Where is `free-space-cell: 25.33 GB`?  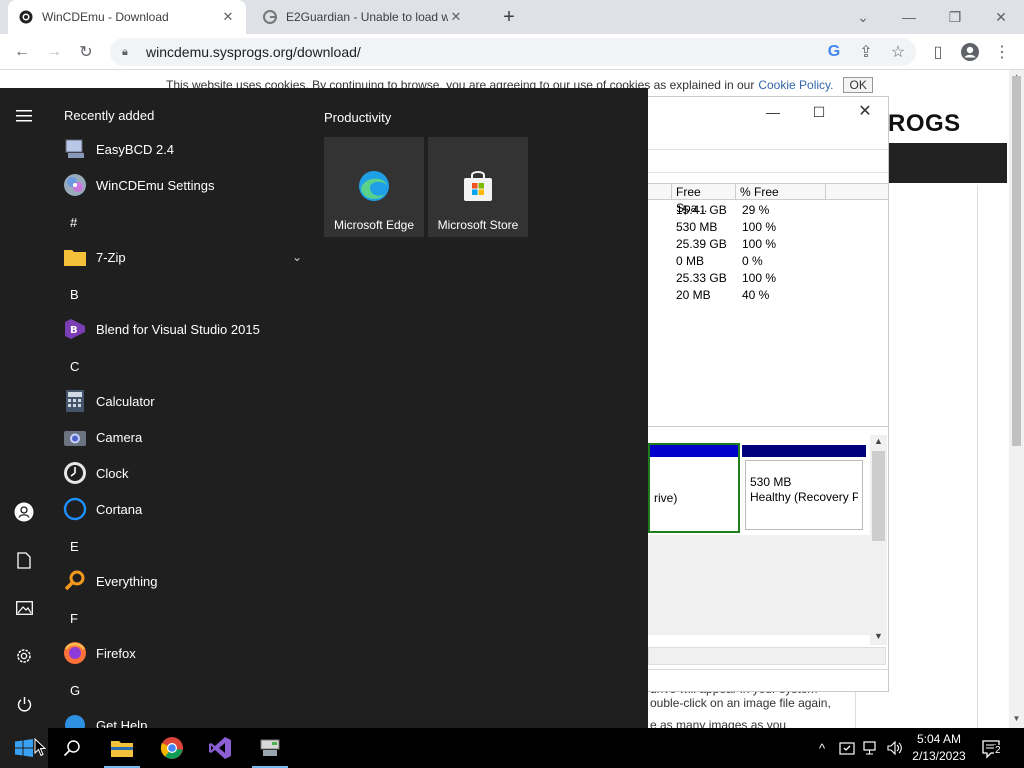 free-space-cell: 25.33 GB is located at coordinates (701, 278).